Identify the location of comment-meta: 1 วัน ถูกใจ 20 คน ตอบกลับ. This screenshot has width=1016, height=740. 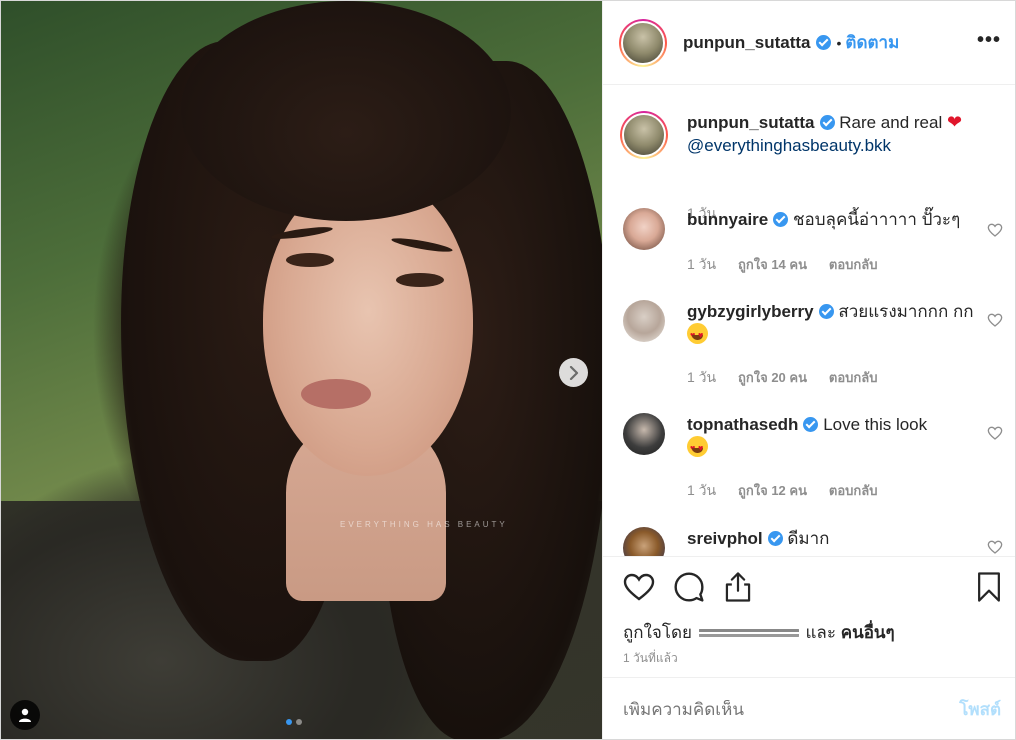
(791, 378).